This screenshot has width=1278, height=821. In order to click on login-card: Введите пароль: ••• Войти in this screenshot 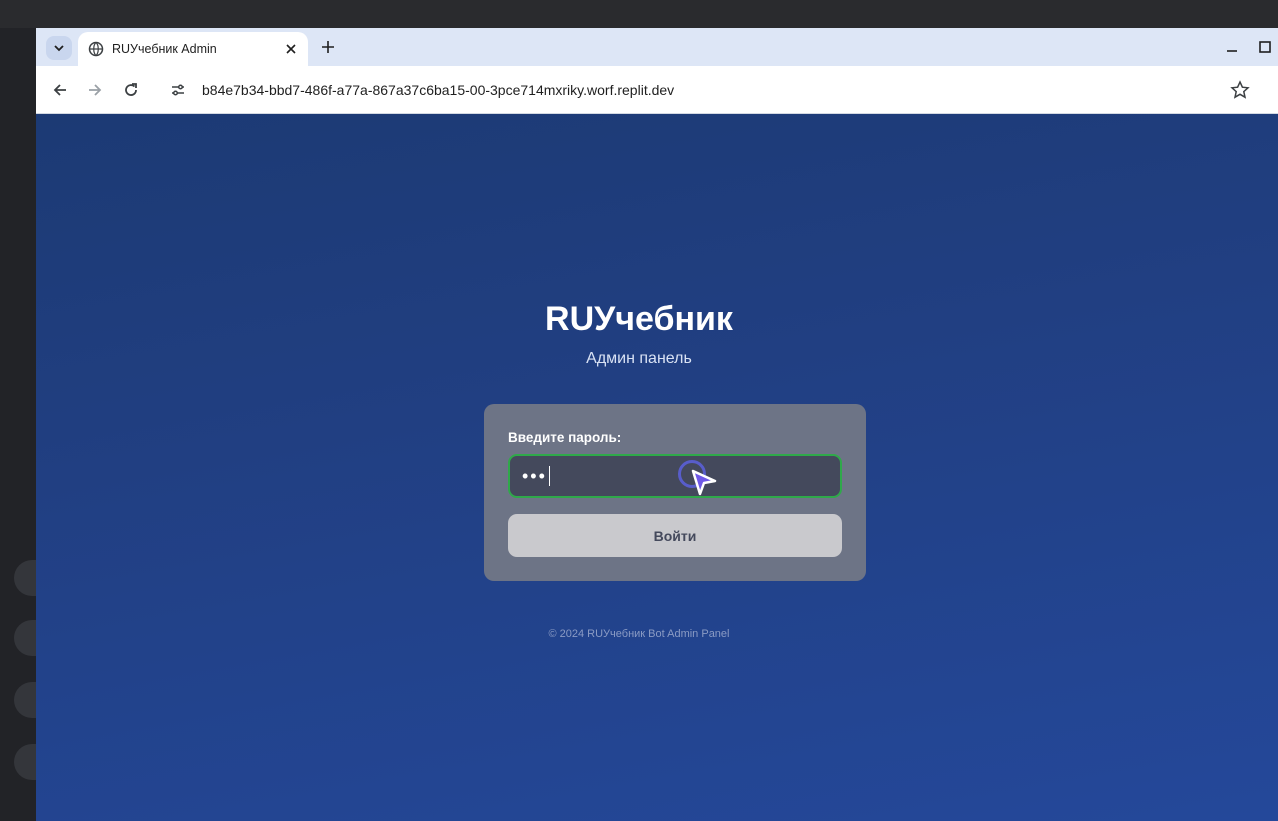, I will do `click(675, 492)`.